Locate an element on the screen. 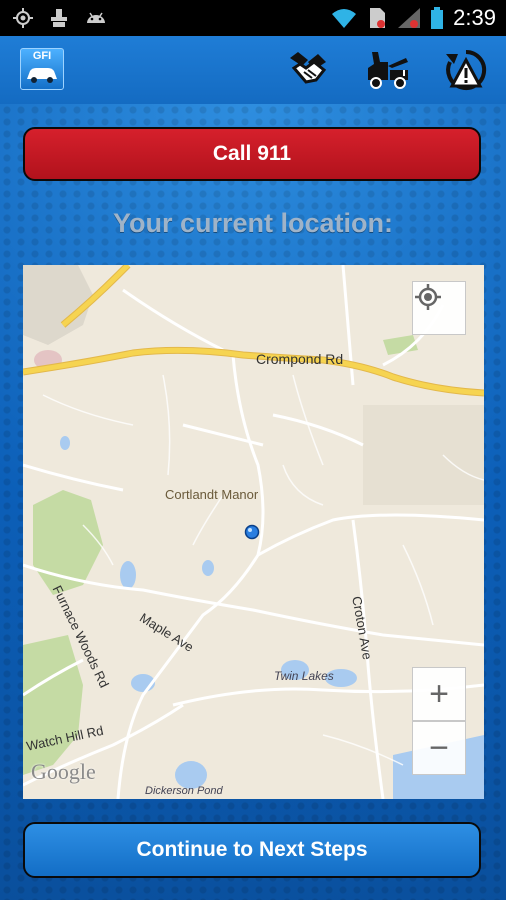  app-logo: GFI is located at coordinates (42, 69).